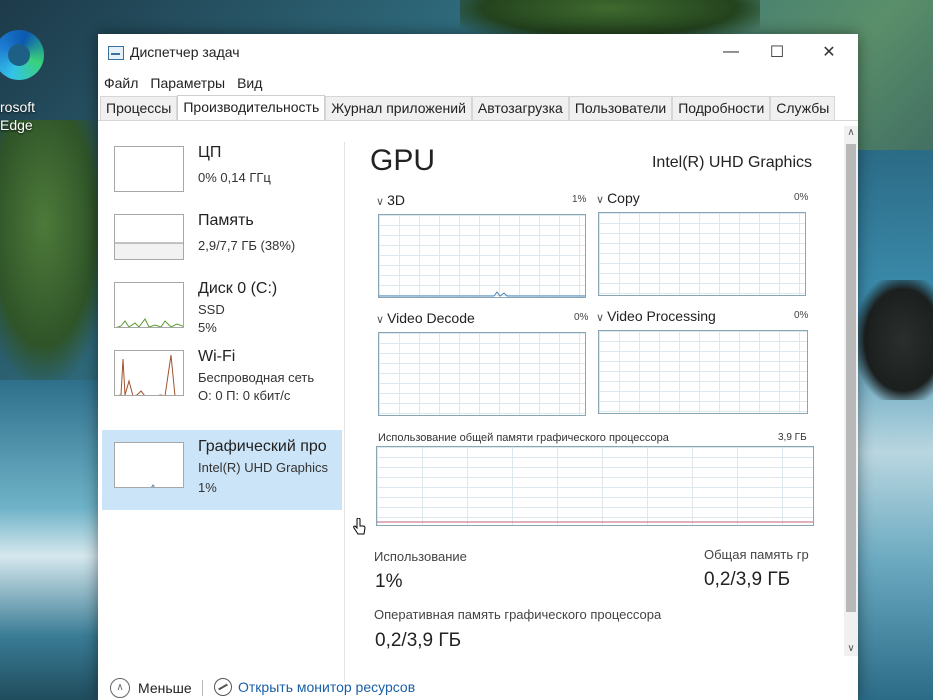 This screenshot has height=700, width=933. I want to click on window-title: Диспетчер задач, so click(185, 52).